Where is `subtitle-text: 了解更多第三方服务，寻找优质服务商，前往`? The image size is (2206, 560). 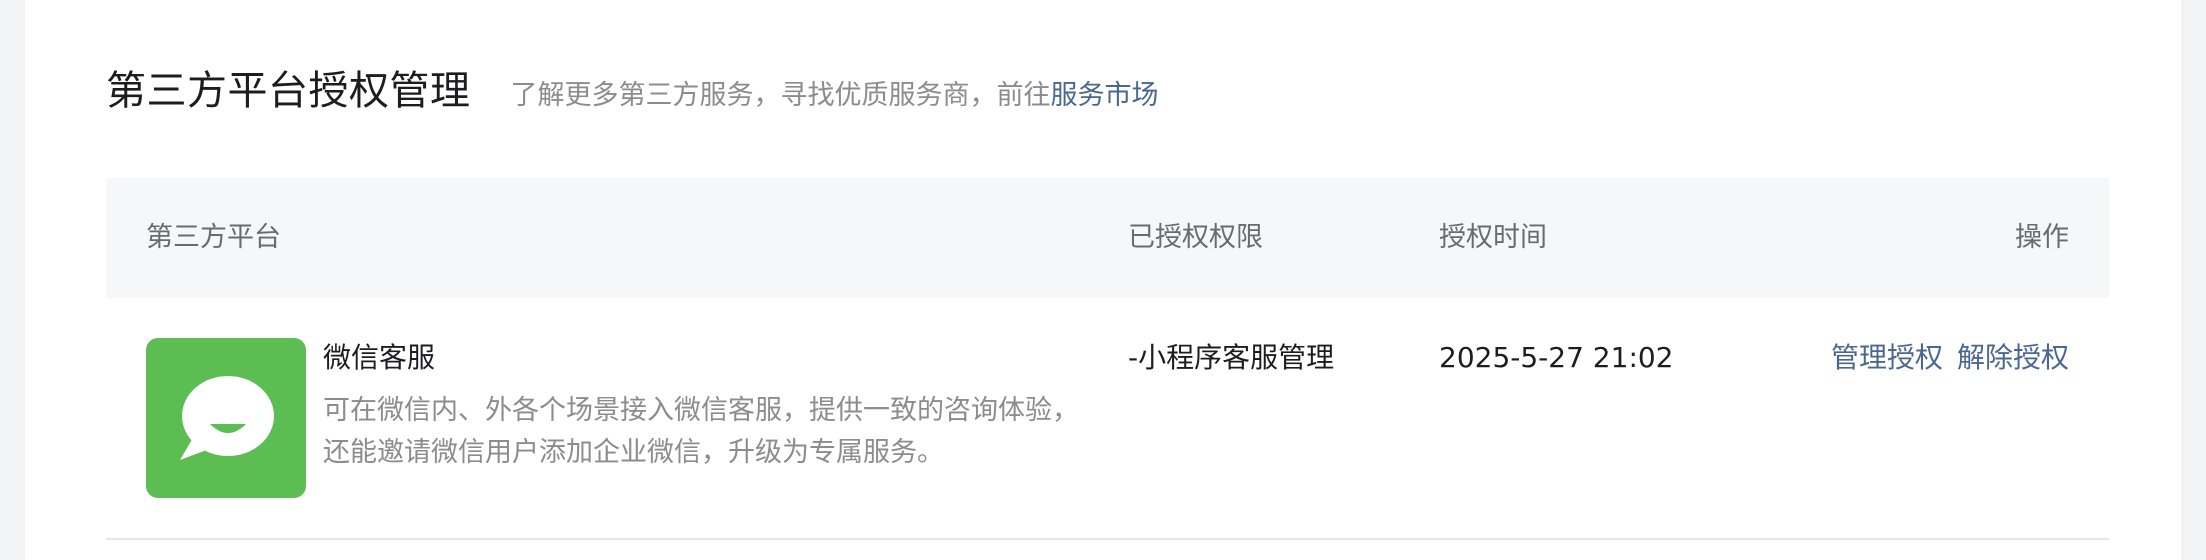 subtitle-text: 了解更多第三方服务，寻找优质服务商，前往 is located at coordinates (780, 95).